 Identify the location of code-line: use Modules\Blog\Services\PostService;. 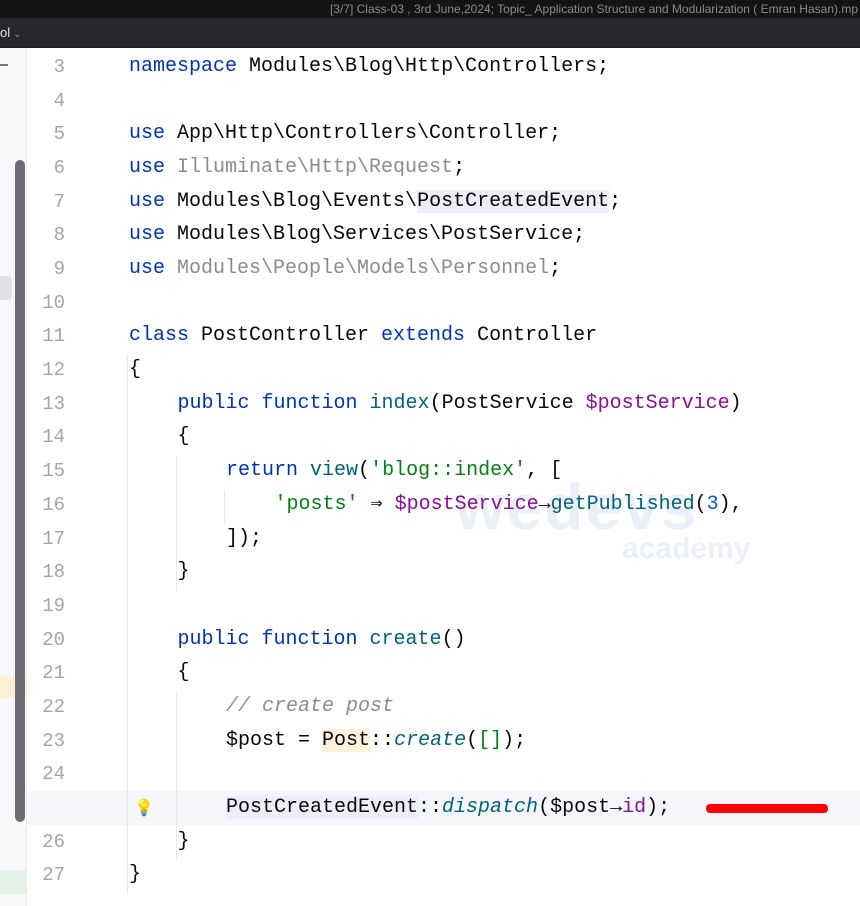
(357, 235).